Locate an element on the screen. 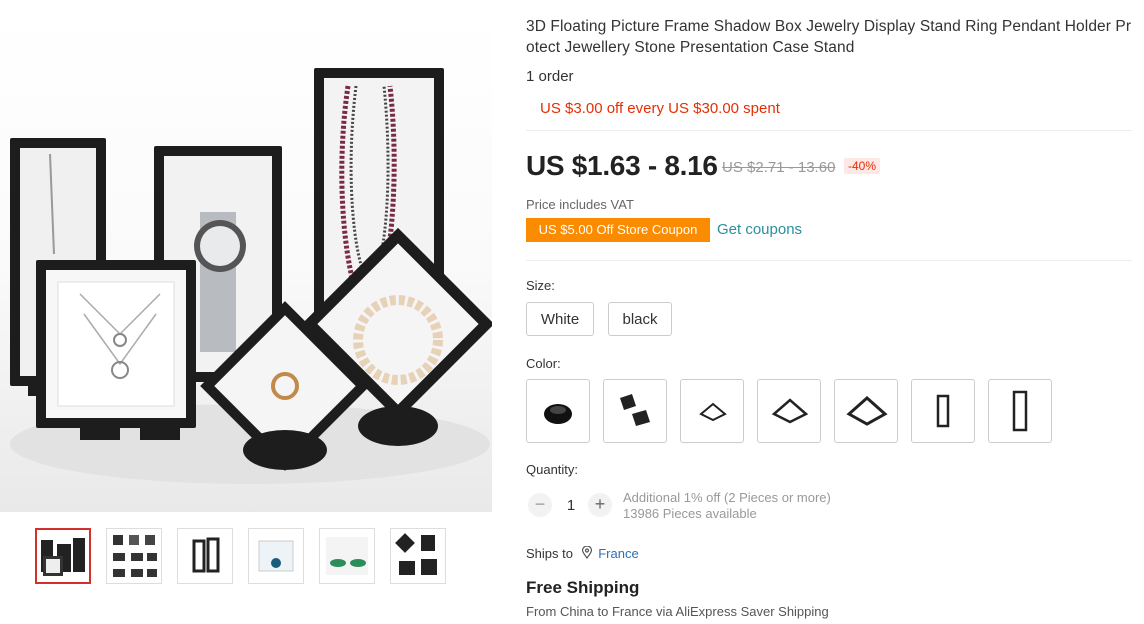  stock-available: 13986 Pieces available is located at coordinates (690, 513).